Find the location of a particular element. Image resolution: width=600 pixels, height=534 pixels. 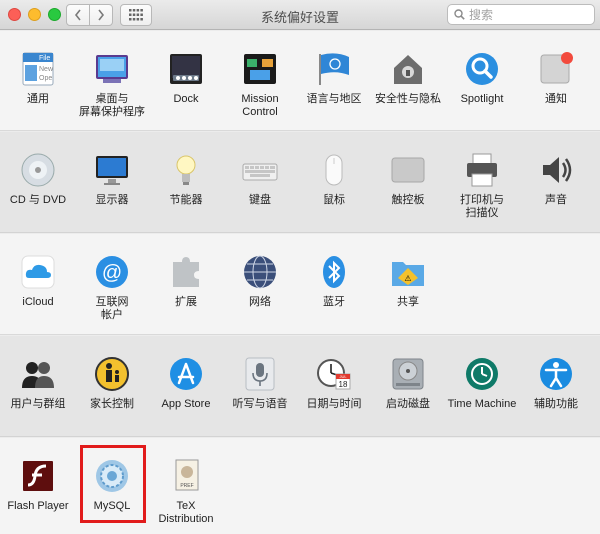

time-machine-icon is located at coordinates (482, 374).